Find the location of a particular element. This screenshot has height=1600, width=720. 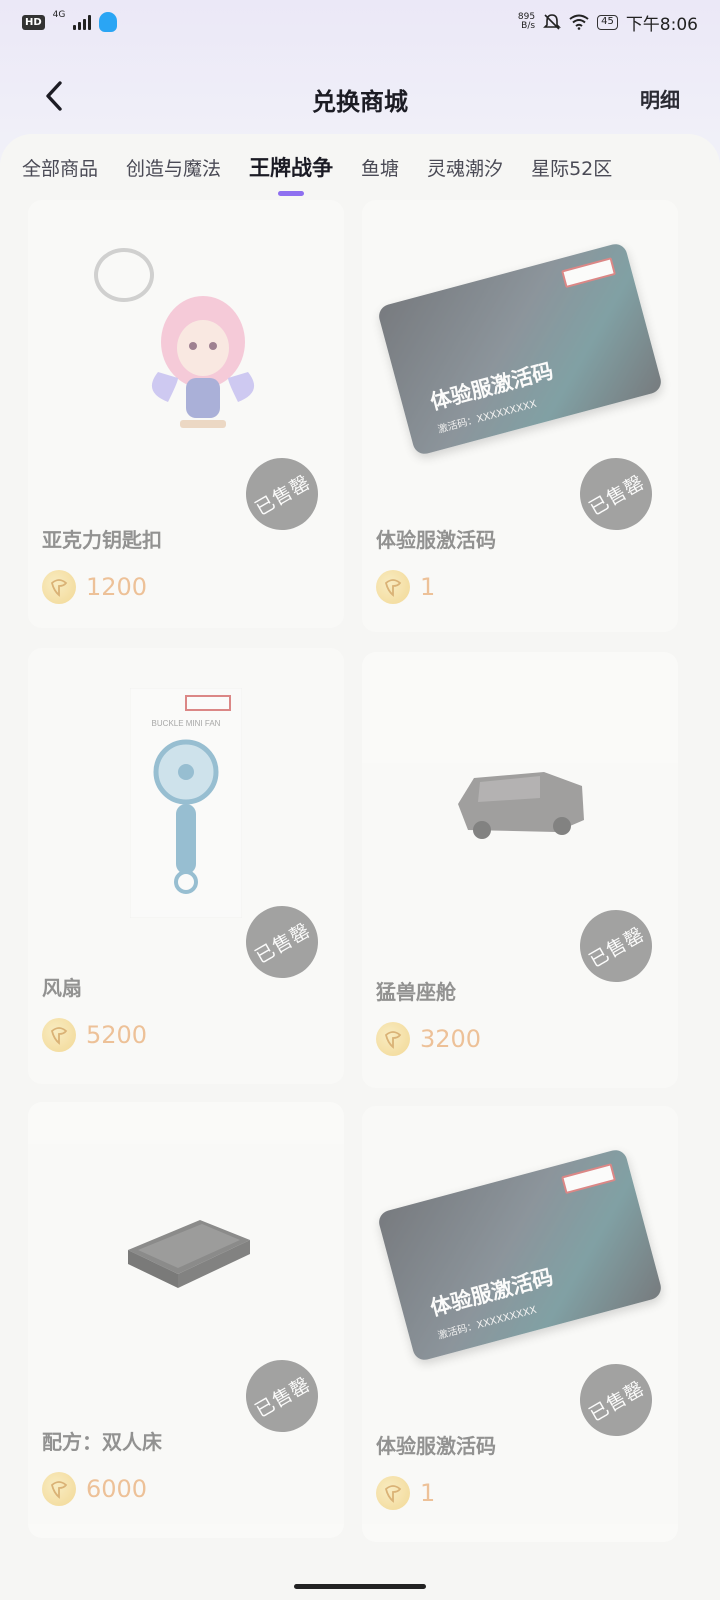

product-price: 6000 is located at coordinates (94, 1489).